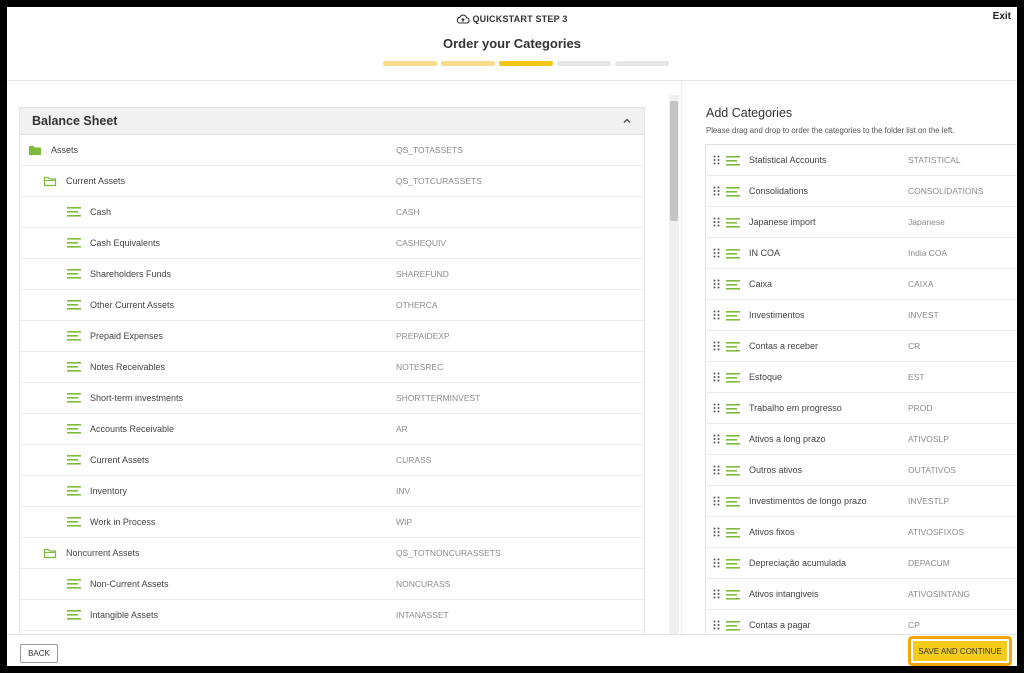 The width and height of the screenshot is (1024, 673). What do you see at coordinates (332, 491) in the screenshot?
I see `tree-category-row: Inventory INV` at bounding box center [332, 491].